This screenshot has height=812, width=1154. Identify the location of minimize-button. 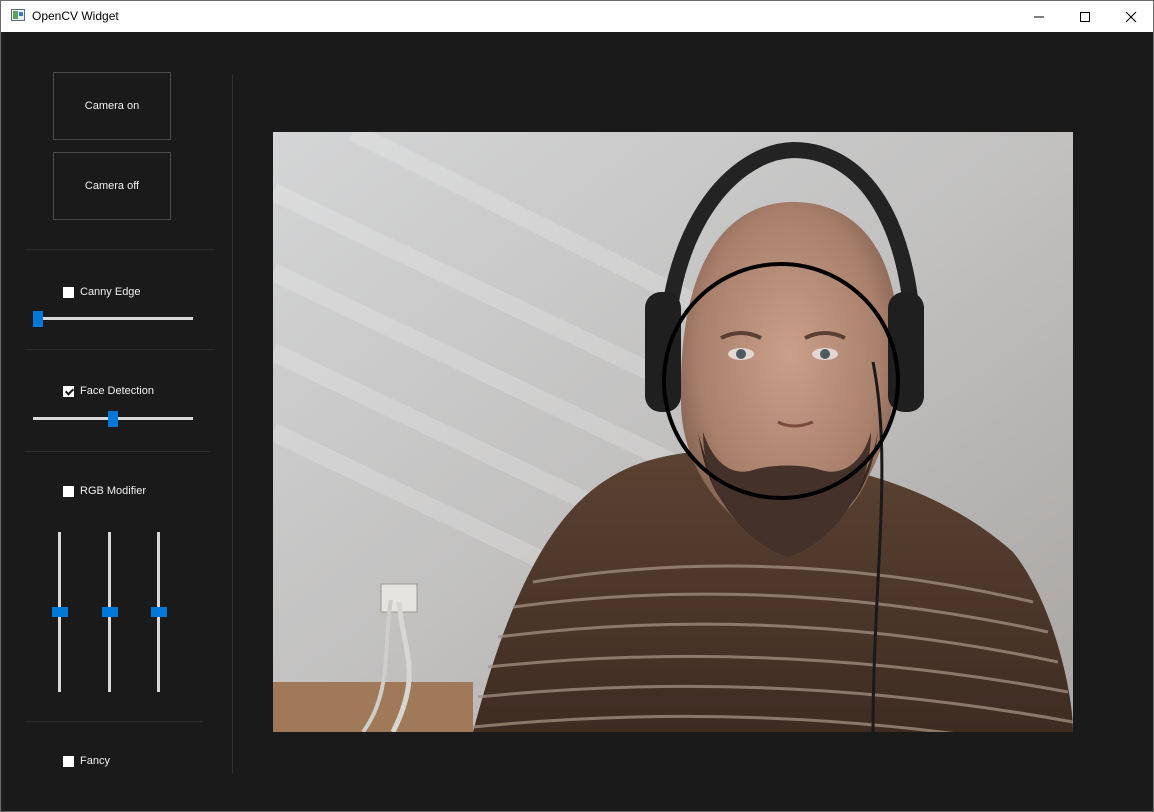
(1039, 16).